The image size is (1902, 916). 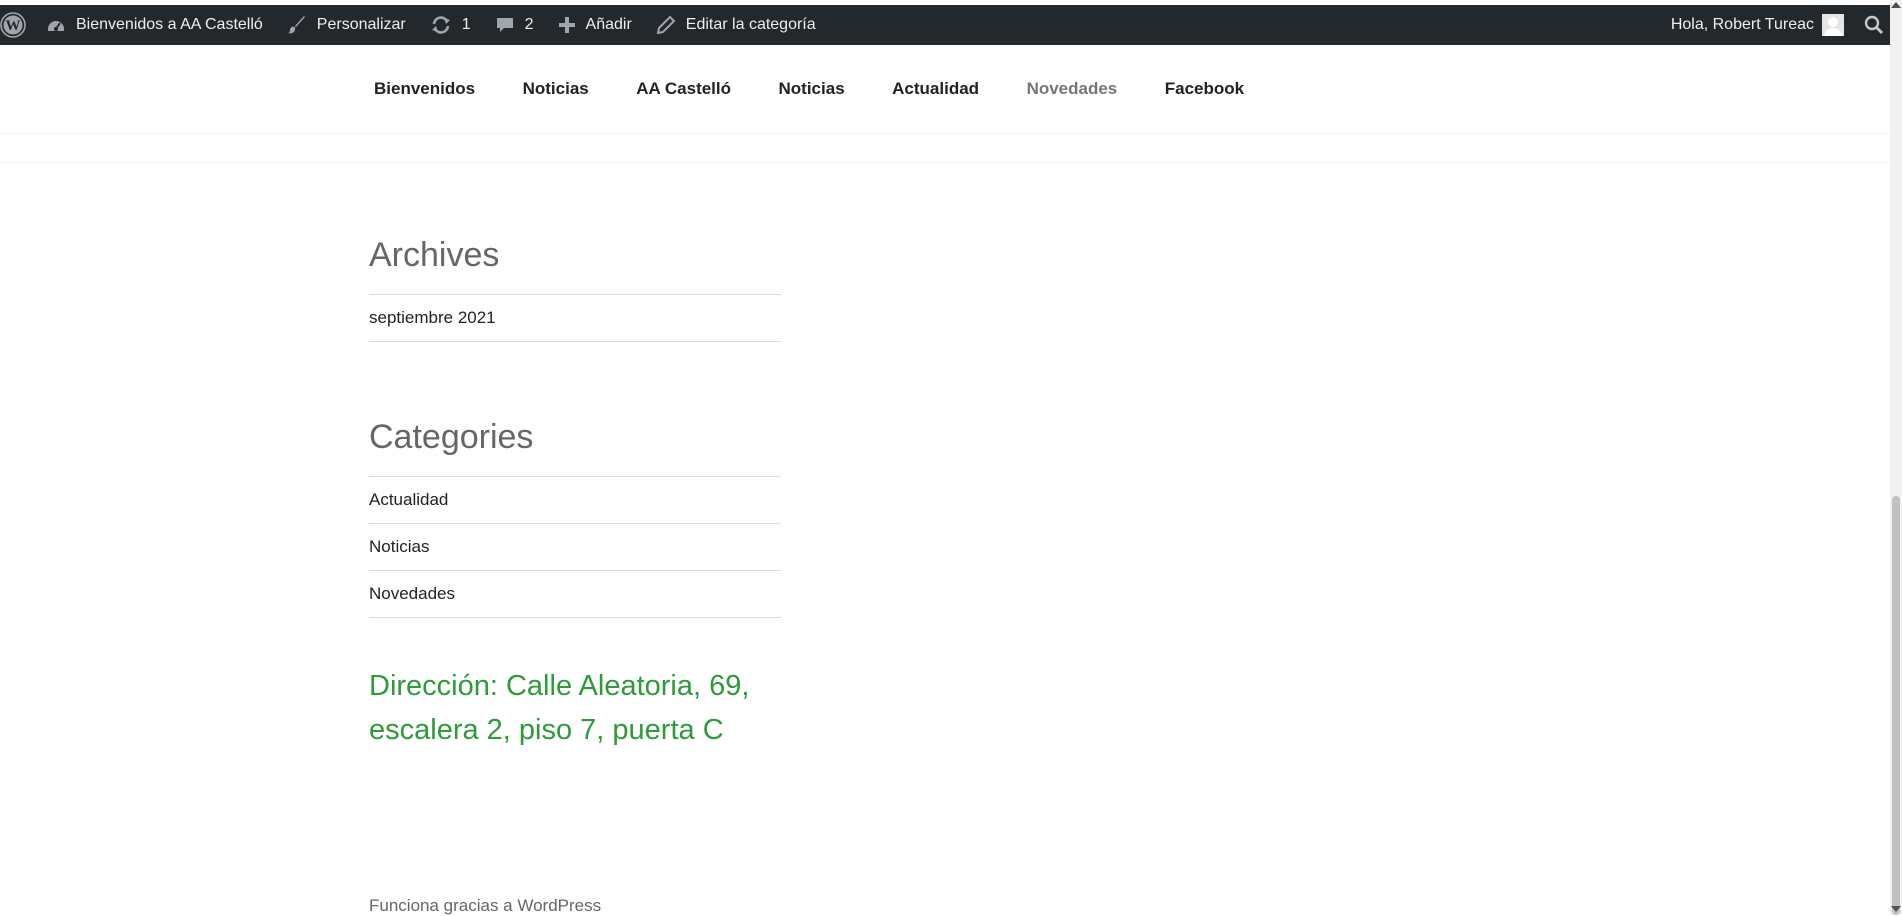 I want to click on edit-category-label: Editar la categoría, so click(x=750, y=24).